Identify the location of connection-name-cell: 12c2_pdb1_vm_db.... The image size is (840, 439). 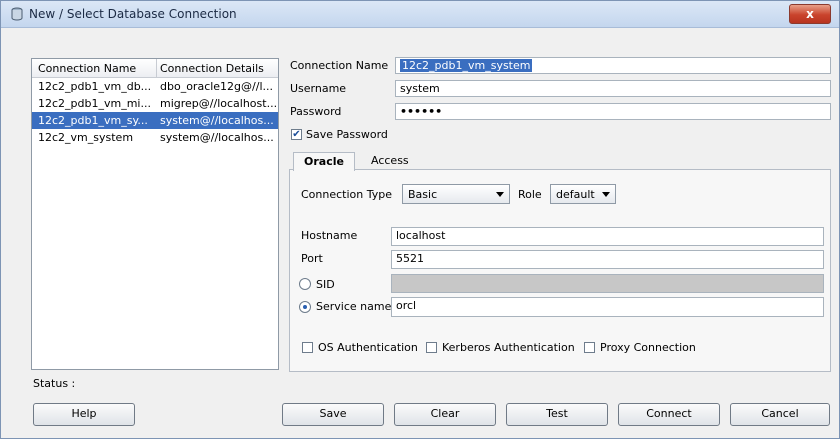
(95, 86).